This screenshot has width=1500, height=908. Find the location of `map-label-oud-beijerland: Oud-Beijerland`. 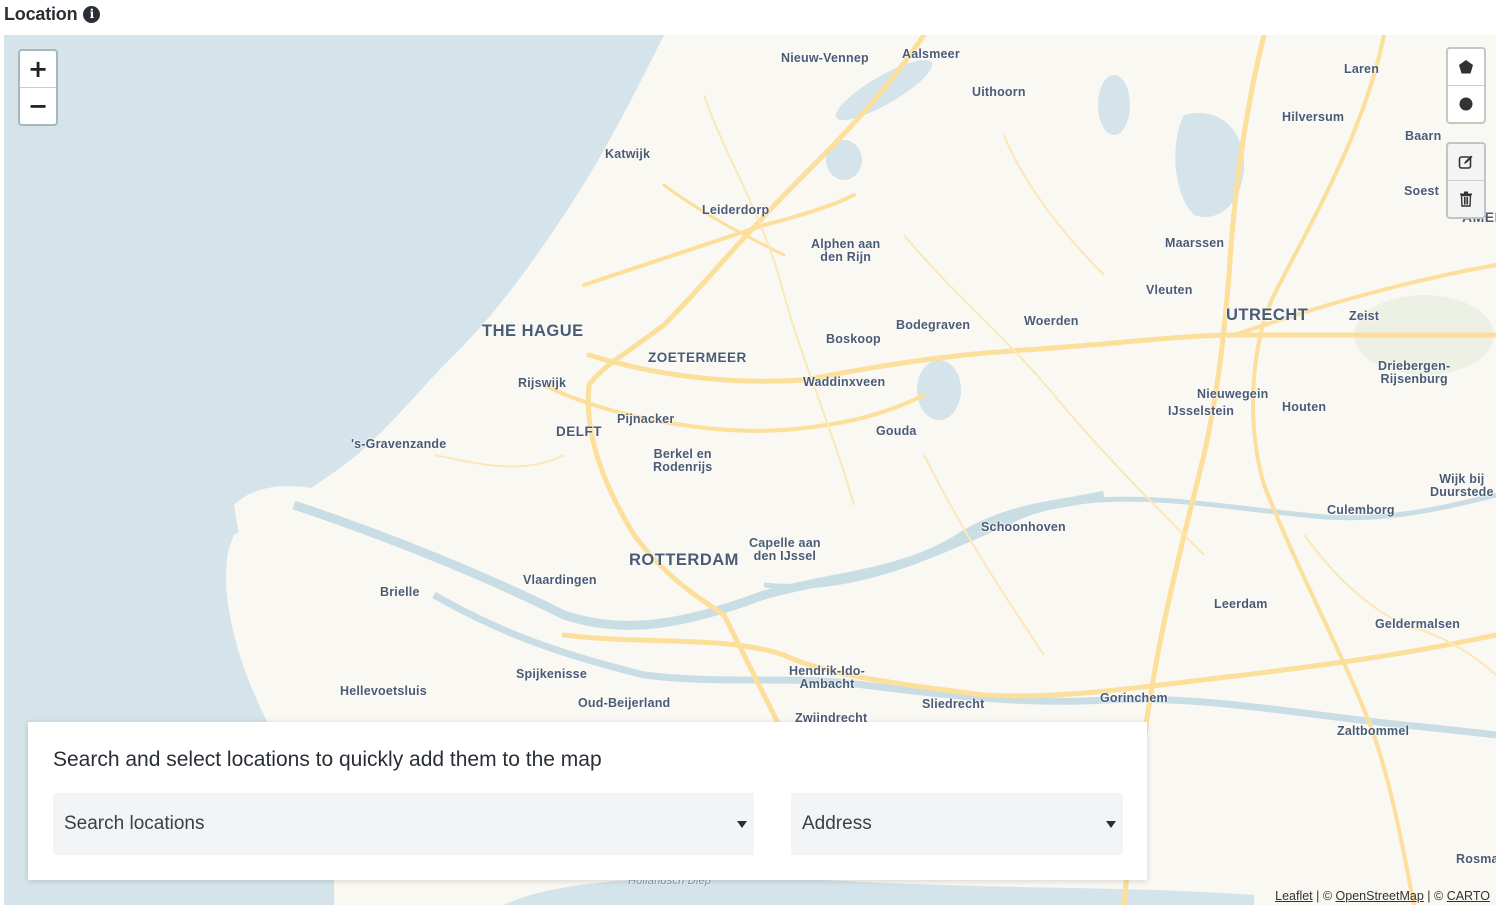

map-label-oud-beijerland: Oud-Beijerland is located at coordinates (624, 703).